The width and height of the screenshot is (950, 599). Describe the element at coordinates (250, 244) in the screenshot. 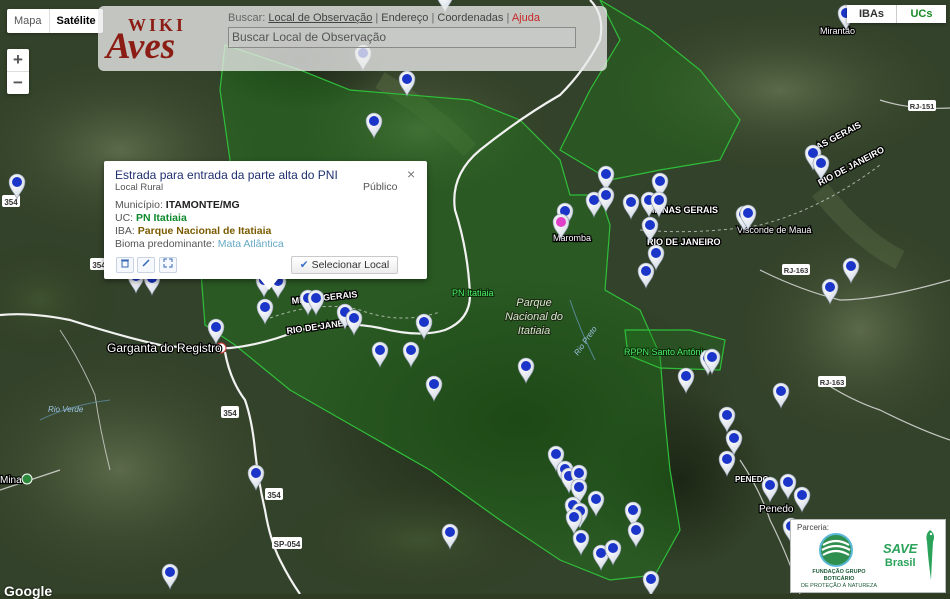

I see `bioma-value: Mata Atlântica` at that location.